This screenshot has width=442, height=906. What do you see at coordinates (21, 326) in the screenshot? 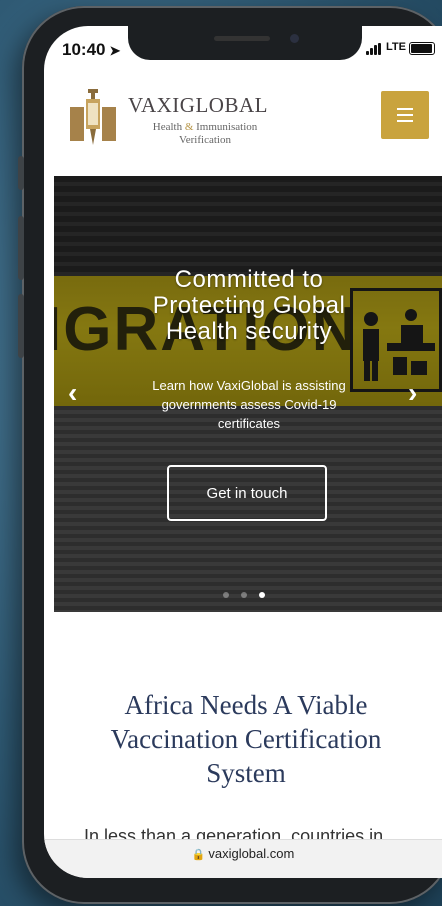
I see `volume-down-button` at bounding box center [21, 326].